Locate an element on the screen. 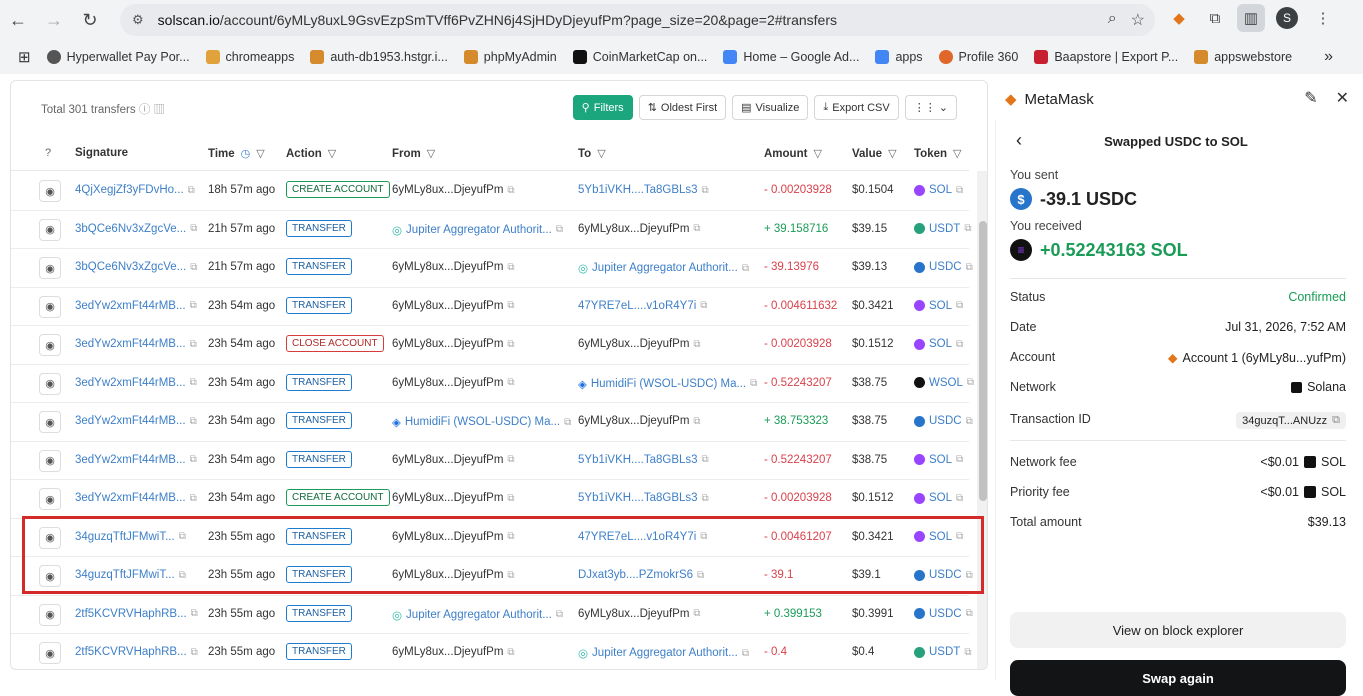  token-cell: SOL ⧉ is located at coordinates (938, 306).